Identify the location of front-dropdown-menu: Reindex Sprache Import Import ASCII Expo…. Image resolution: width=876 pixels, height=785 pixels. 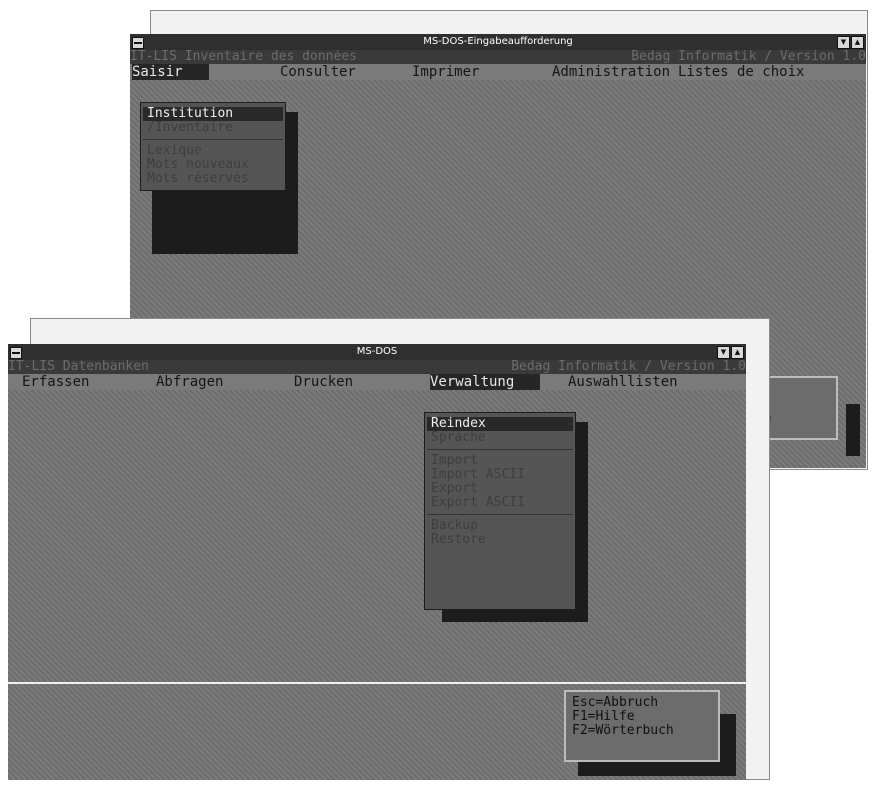
(500, 511).